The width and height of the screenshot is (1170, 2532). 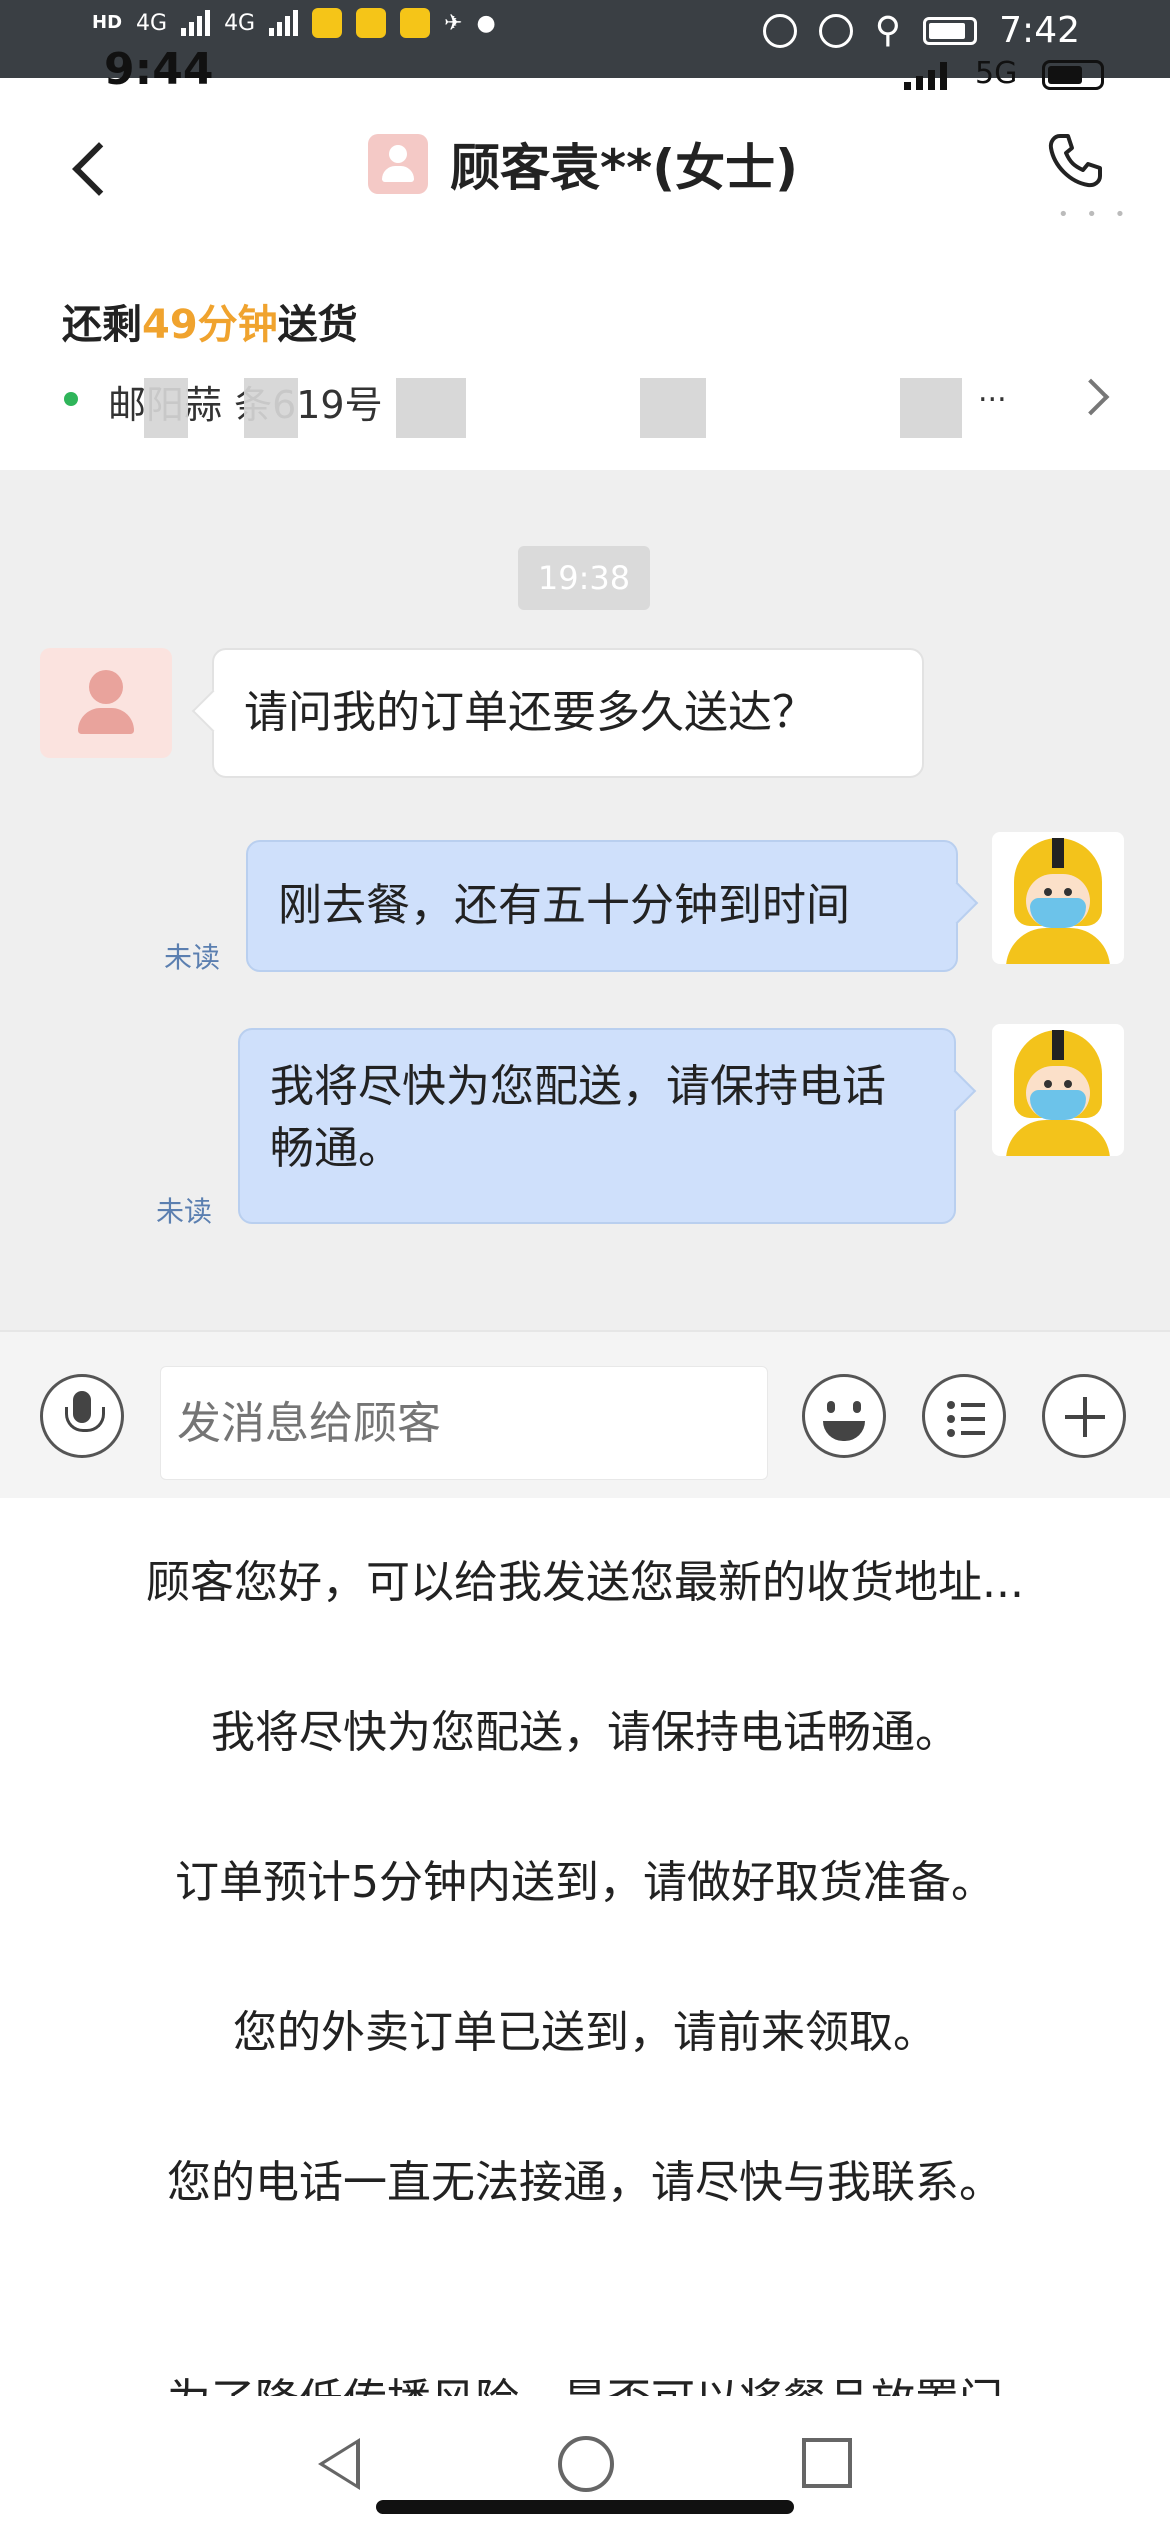 What do you see at coordinates (827, 2463) in the screenshot?
I see `nav-recents-icon` at bounding box center [827, 2463].